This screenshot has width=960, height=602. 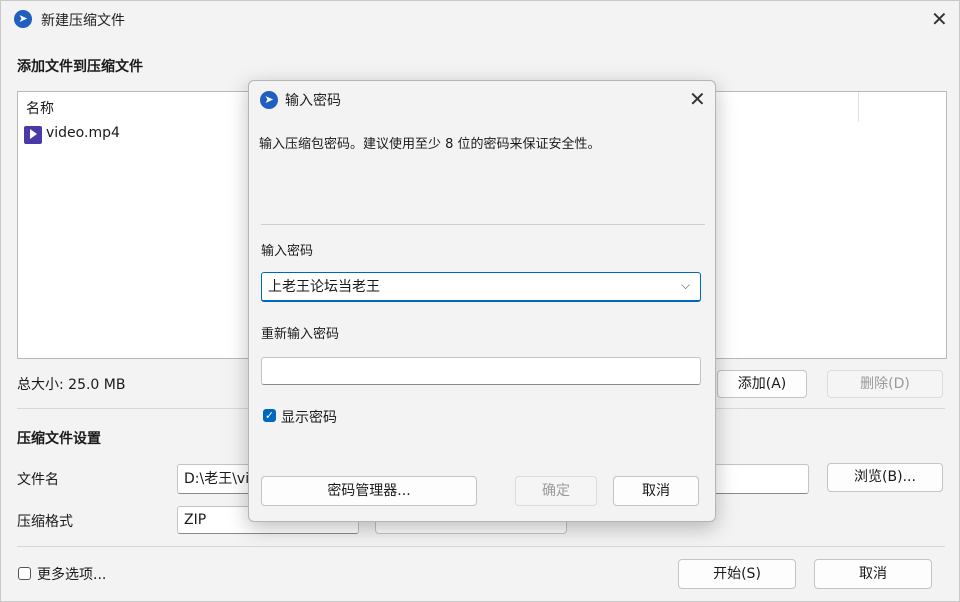 I want to click on window-title: 新建压缩文件, so click(x=83, y=21).